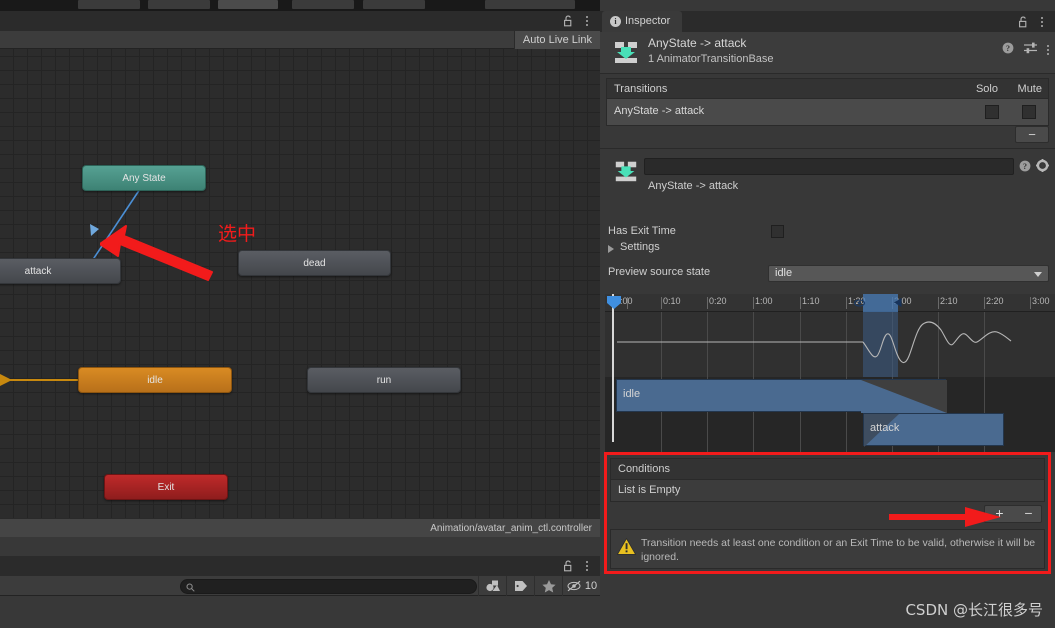 This screenshot has height=628, width=1055. What do you see at coordinates (642, 231) in the screenshot?
I see `has-exit-time-label: Has Exit Time` at bounding box center [642, 231].